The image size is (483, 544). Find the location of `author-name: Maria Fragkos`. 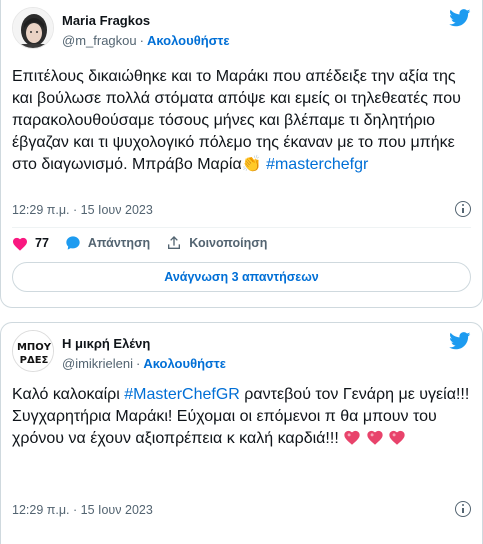

author-name: Maria Fragkos is located at coordinates (106, 20).